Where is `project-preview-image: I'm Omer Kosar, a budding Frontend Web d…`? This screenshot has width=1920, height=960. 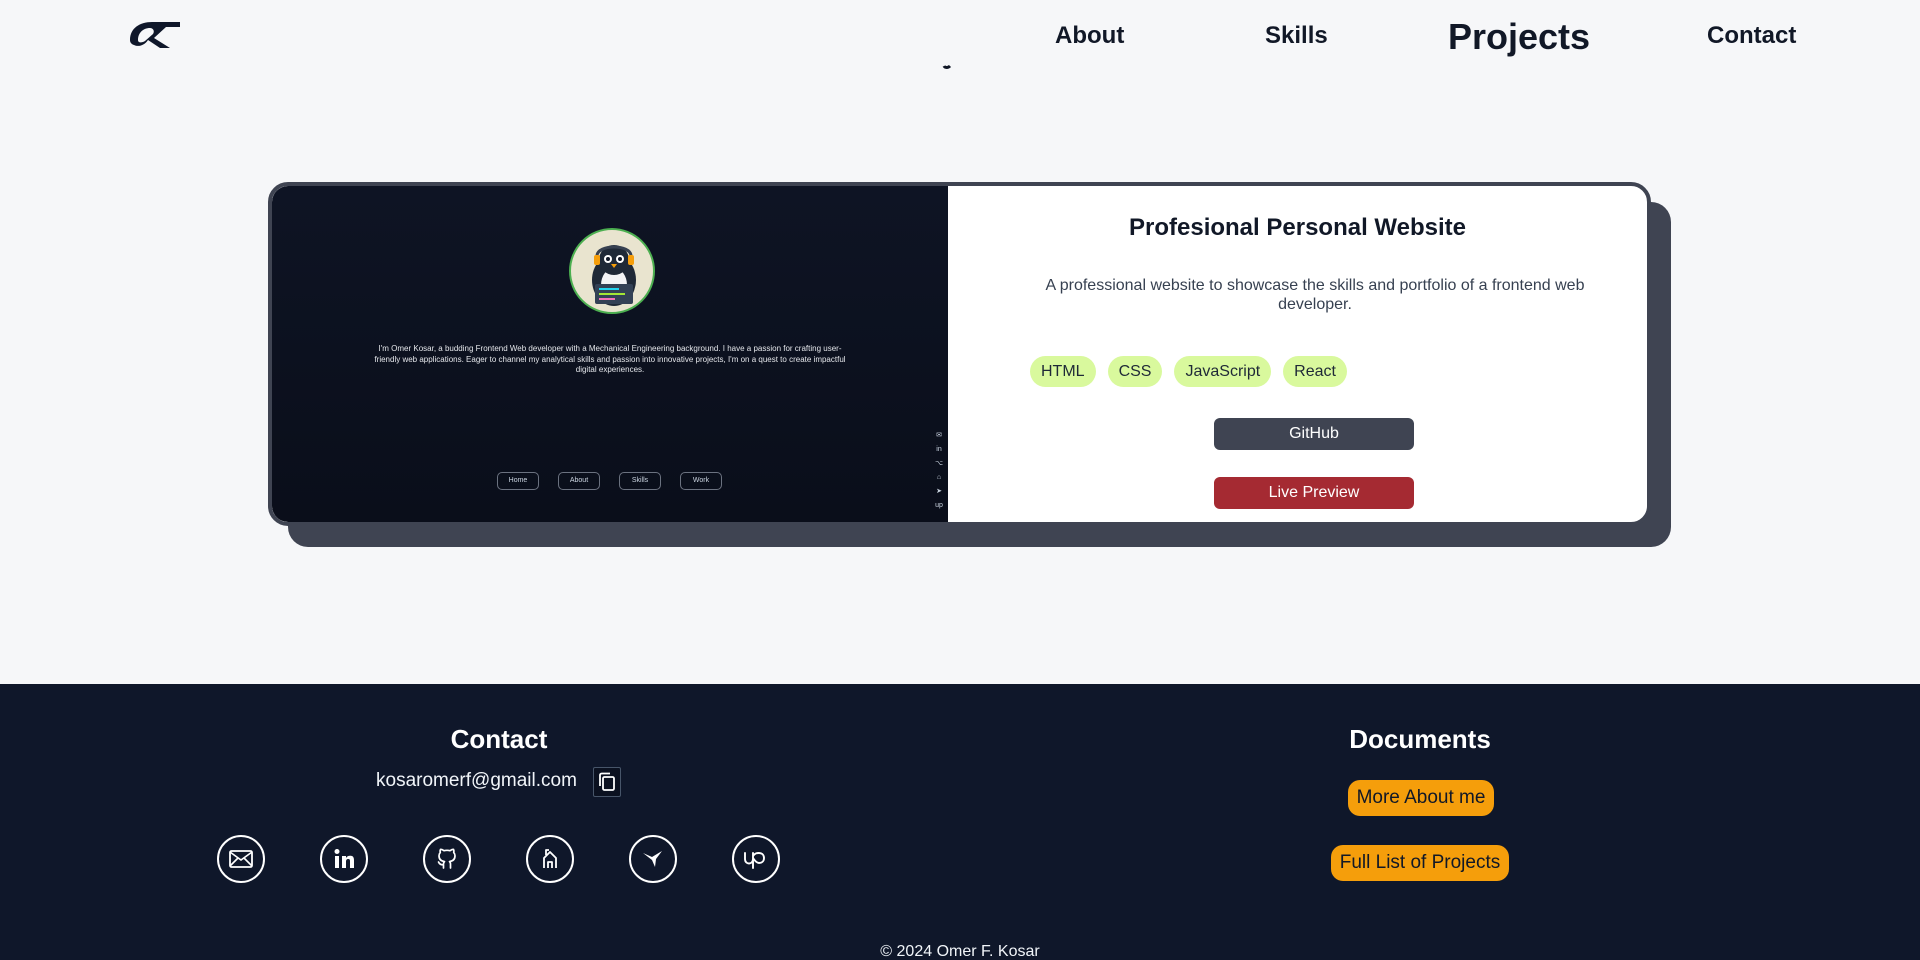 project-preview-image: I'm Omer Kosar, a budding Frontend Web d… is located at coordinates (610, 354).